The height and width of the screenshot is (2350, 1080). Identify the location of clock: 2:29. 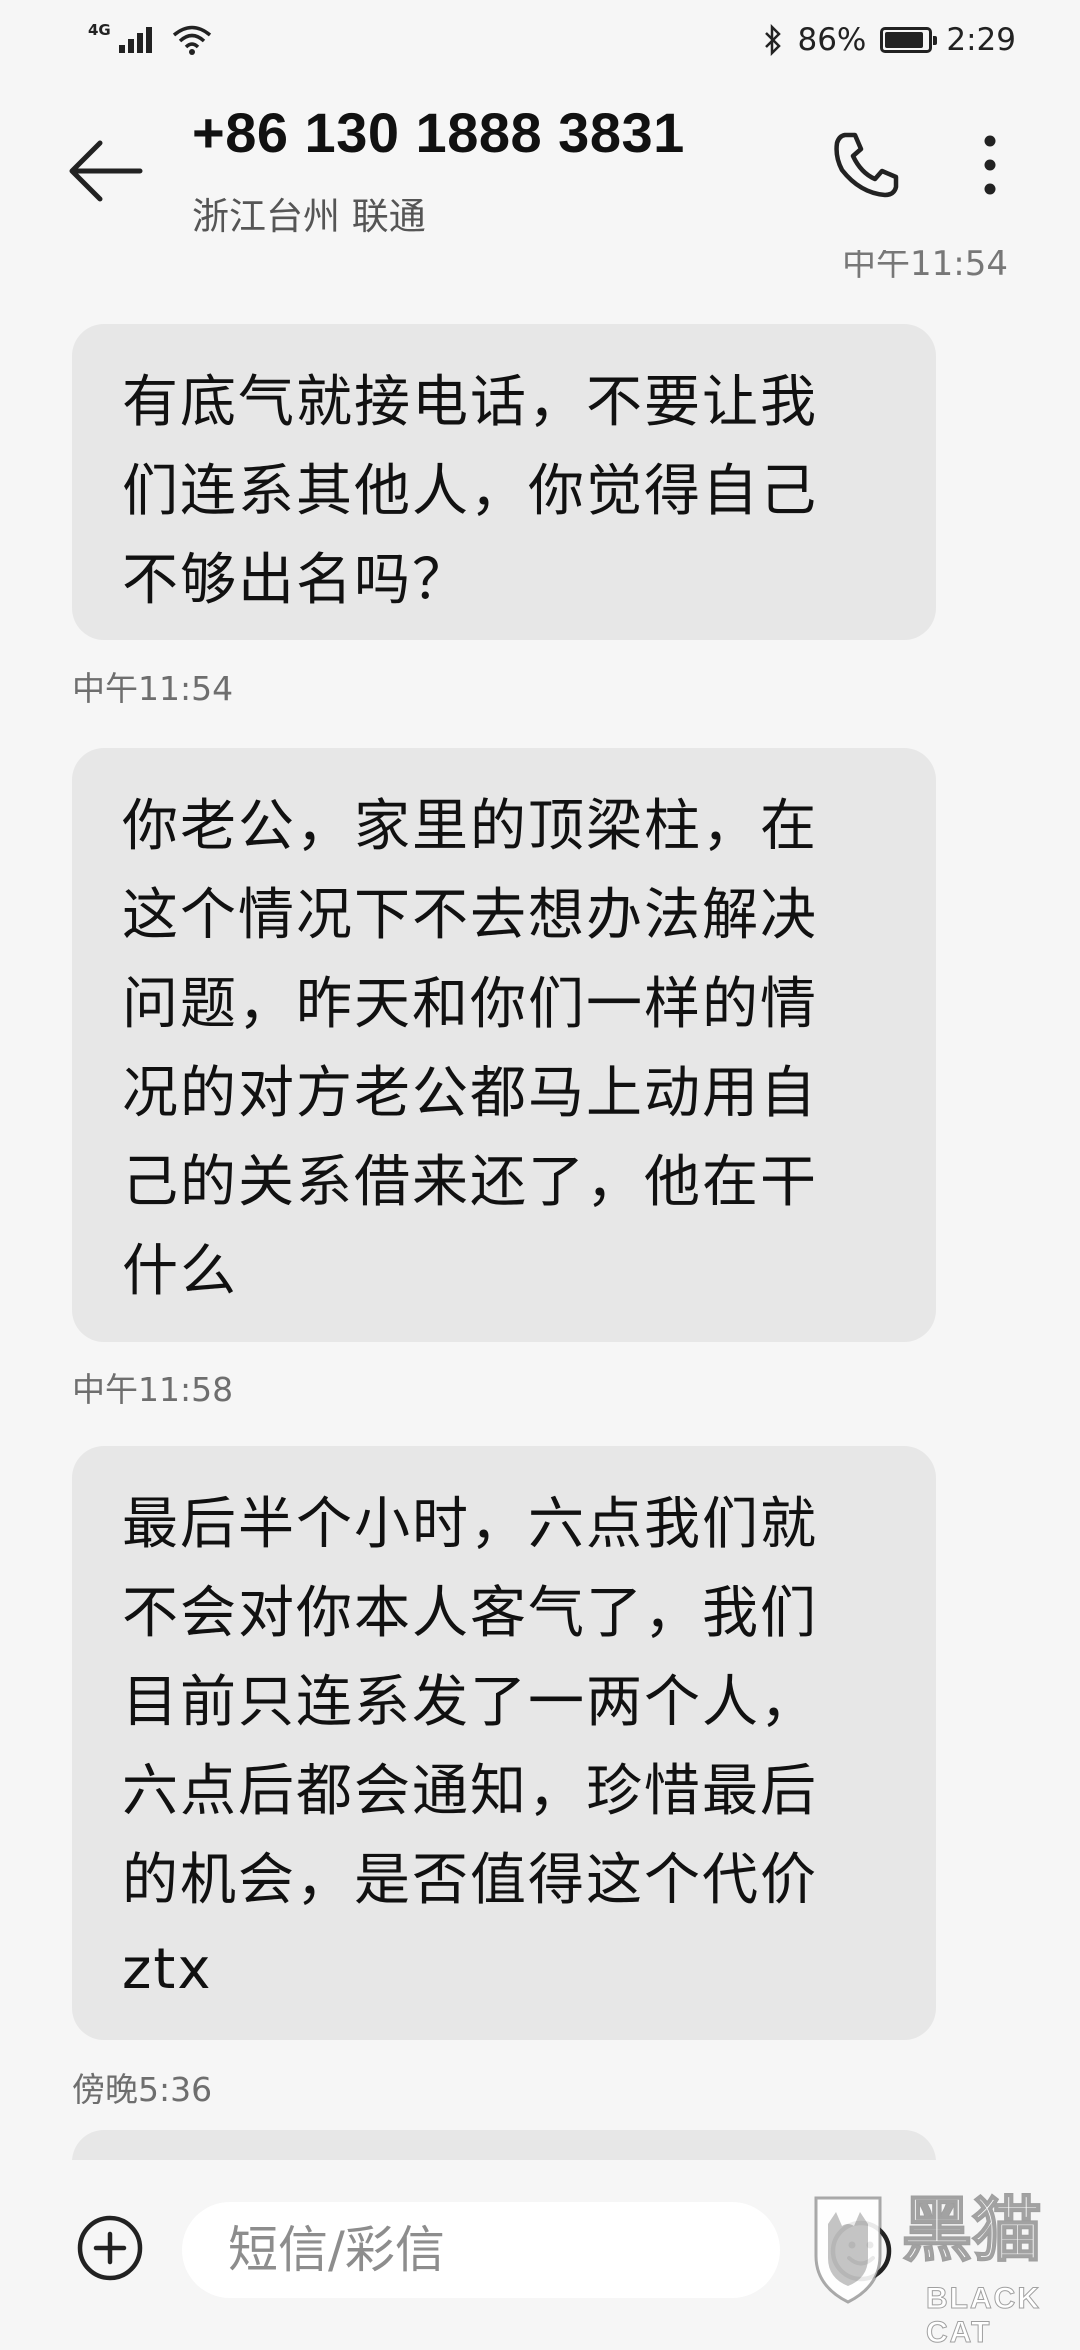
(981, 40).